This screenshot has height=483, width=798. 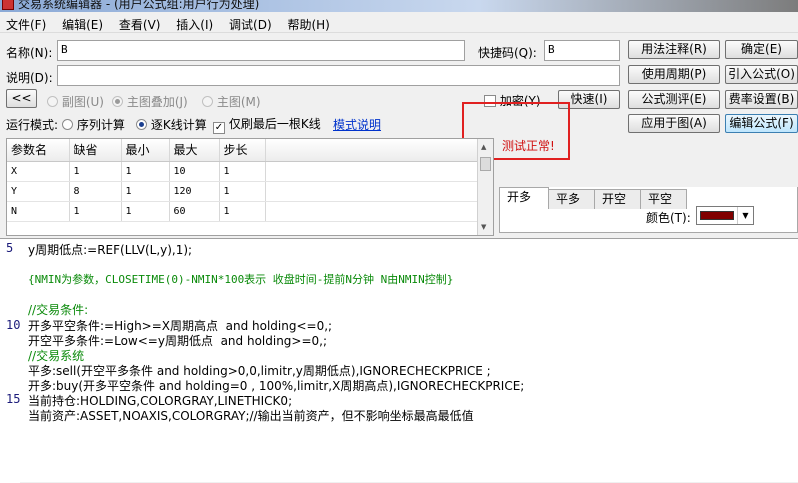 What do you see at coordinates (485, 187) in the screenshot?
I see `param-table-scrollbar: ▲ ▼` at bounding box center [485, 187].